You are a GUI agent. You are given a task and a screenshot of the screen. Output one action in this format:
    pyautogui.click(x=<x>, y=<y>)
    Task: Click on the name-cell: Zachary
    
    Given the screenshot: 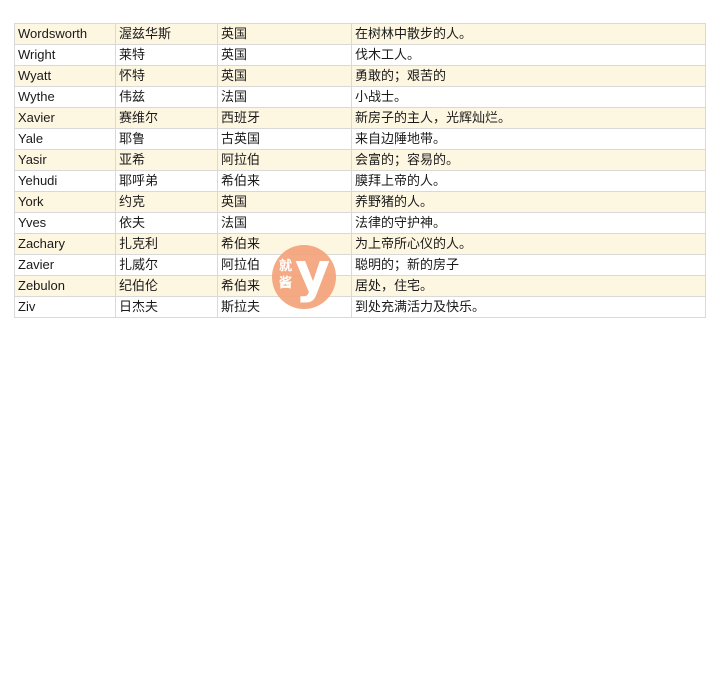 What is the action you would take?
    pyautogui.click(x=65, y=244)
    